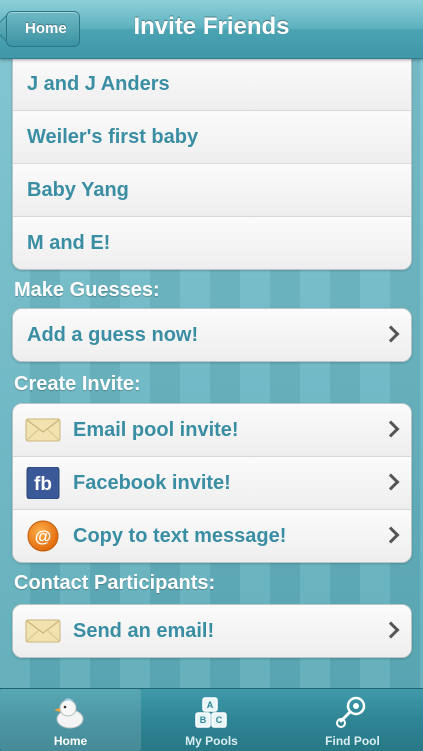 This screenshot has height=751, width=423. I want to click on tab-my-pools: A B C My Pools, so click(211, 720).